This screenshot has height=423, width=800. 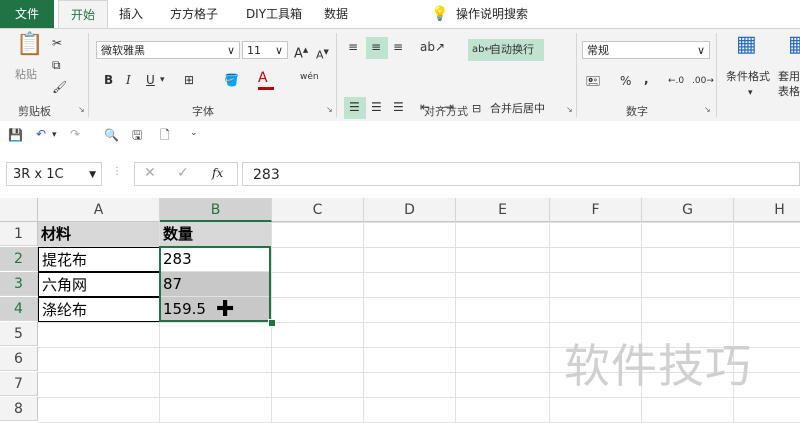 I want to click on conditional-format-label: 条件格式, so click(x=748, y=77).